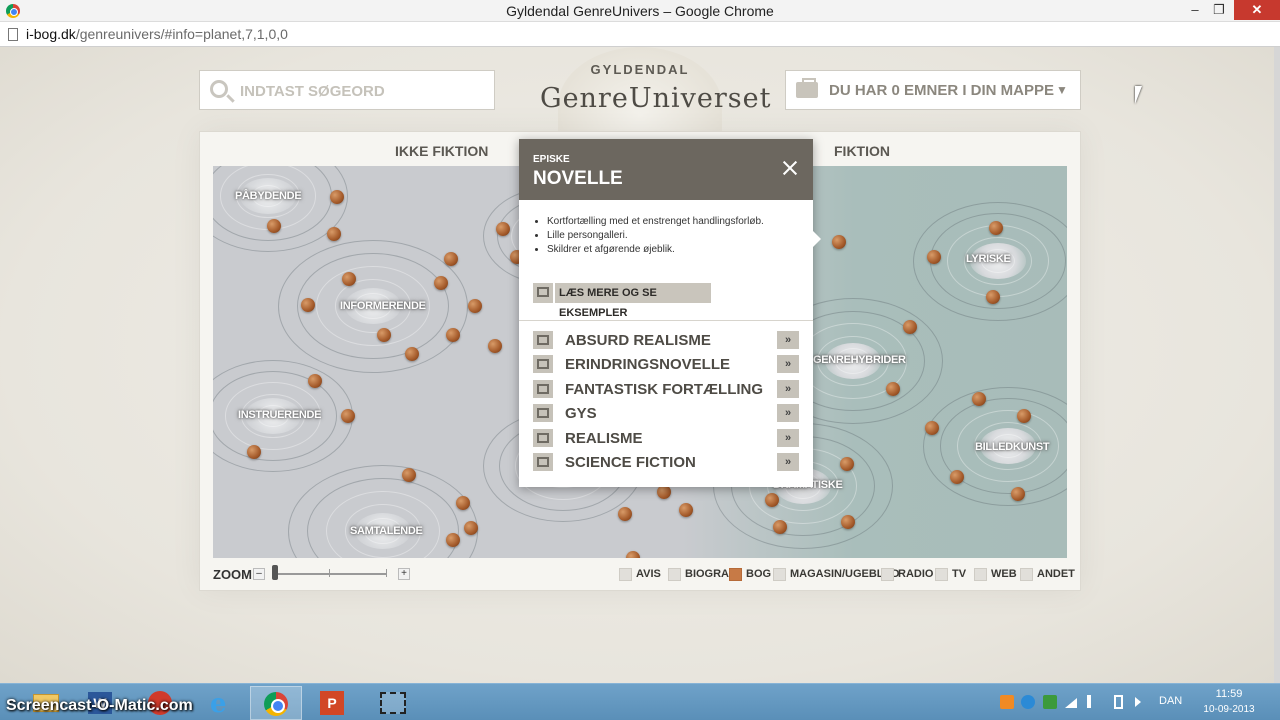 This screenshot has width=1280, height=720. I want to click on category-fiktion: FIKTION, so click(862, 151).